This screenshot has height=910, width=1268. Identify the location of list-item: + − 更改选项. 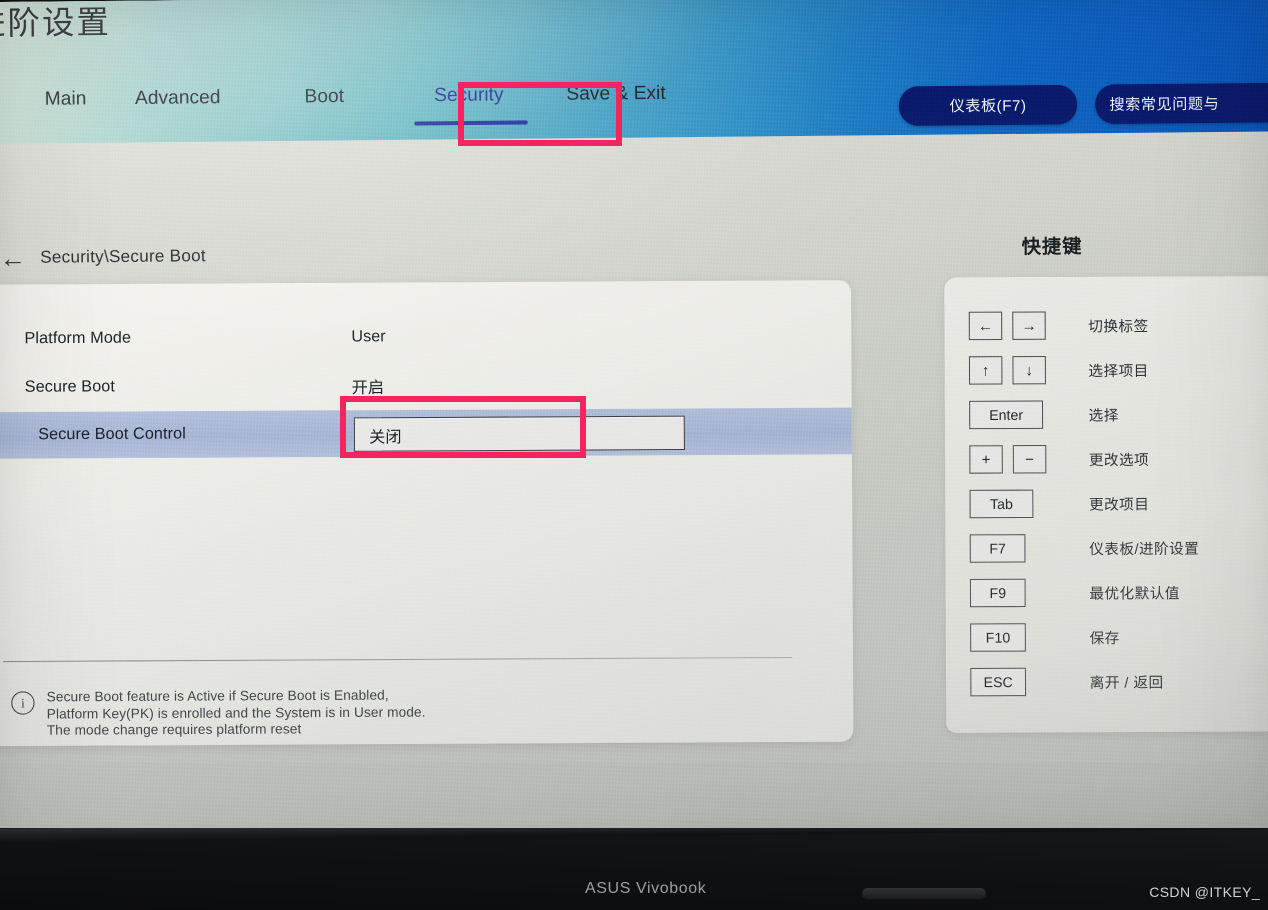
(1111, 459).